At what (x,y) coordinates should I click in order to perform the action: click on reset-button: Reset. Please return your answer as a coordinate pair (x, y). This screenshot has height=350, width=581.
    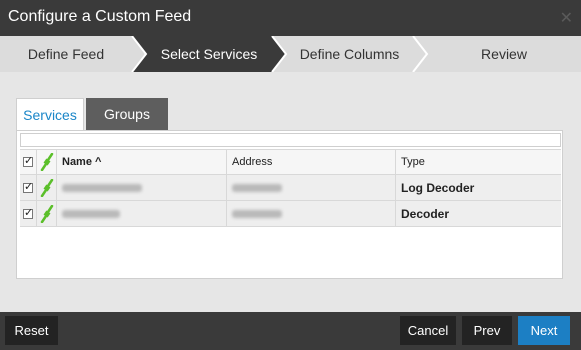
    Looking at the image, I should click on (31, 330).